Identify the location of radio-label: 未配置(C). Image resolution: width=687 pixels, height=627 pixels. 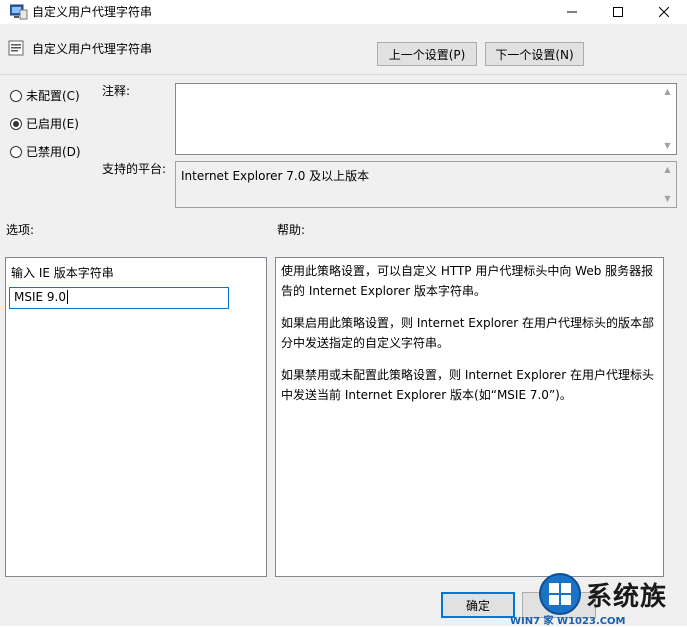
(53, 96).